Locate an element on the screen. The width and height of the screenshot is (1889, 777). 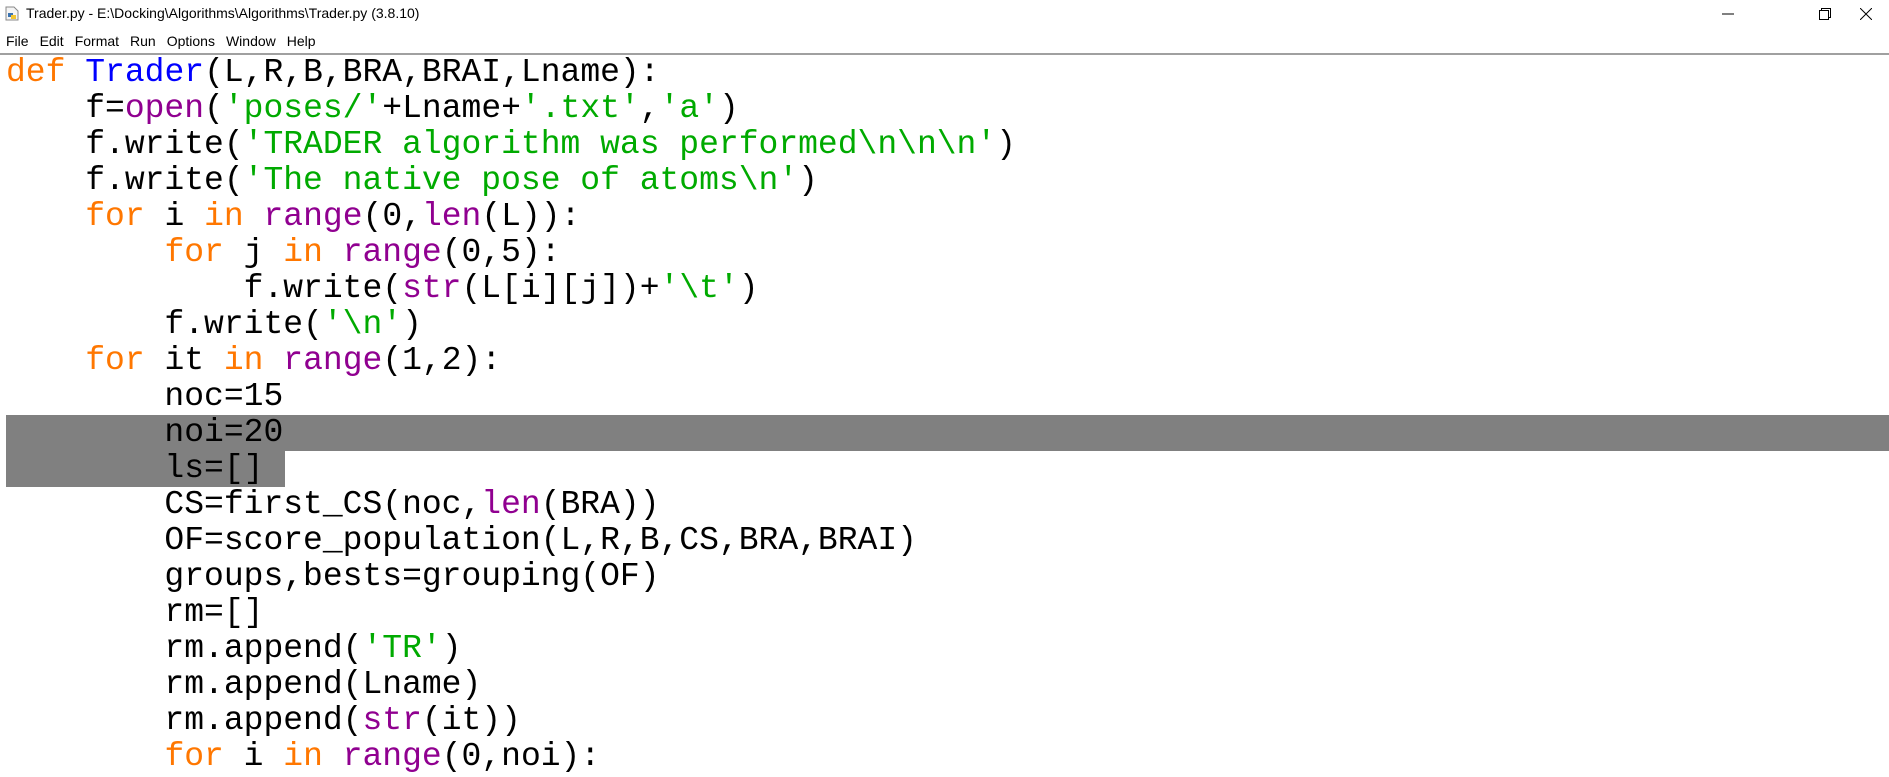
token-str: 'The native pose of atoms\n' is located at coordinates (521, 180).